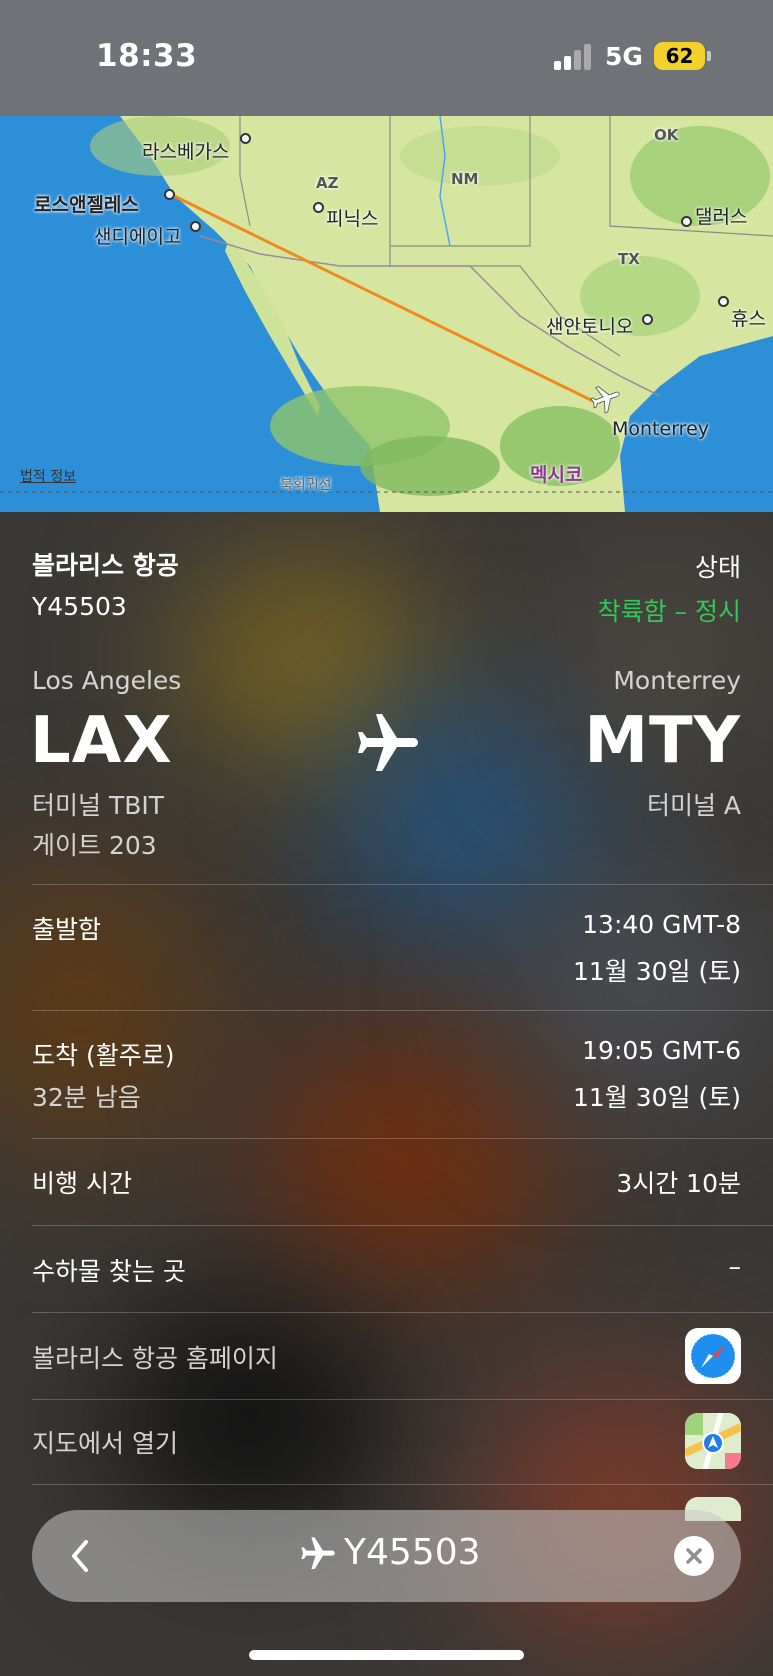  I want to click on map-label-phoenix: 피닉스, so click(352, 219).